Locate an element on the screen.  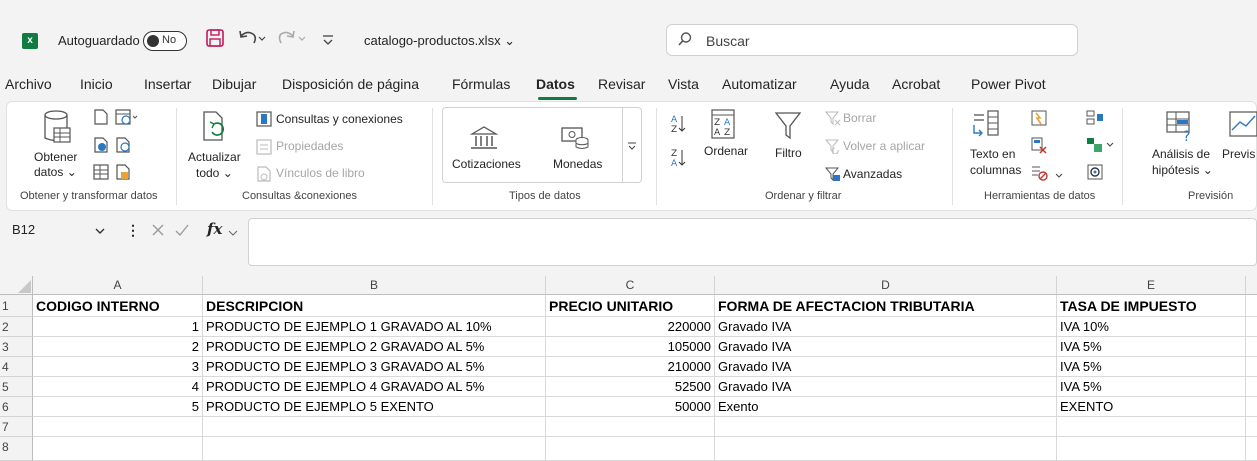
cell-b7 is located at coordinates (374, 427).